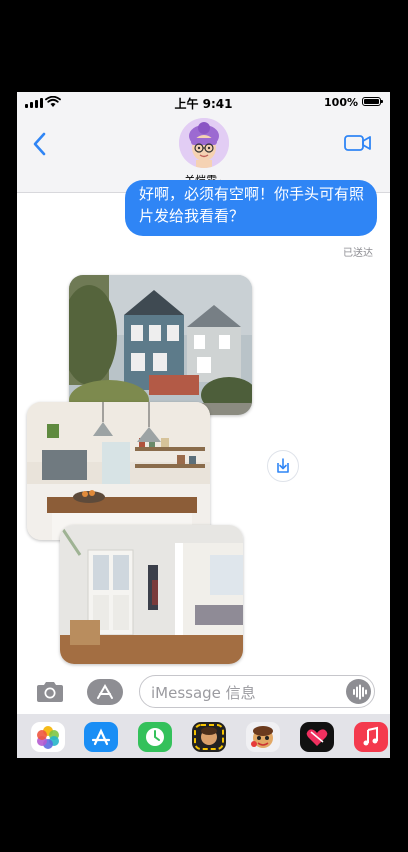  I want to click on photo-kitchen-image, so click(118, 471).